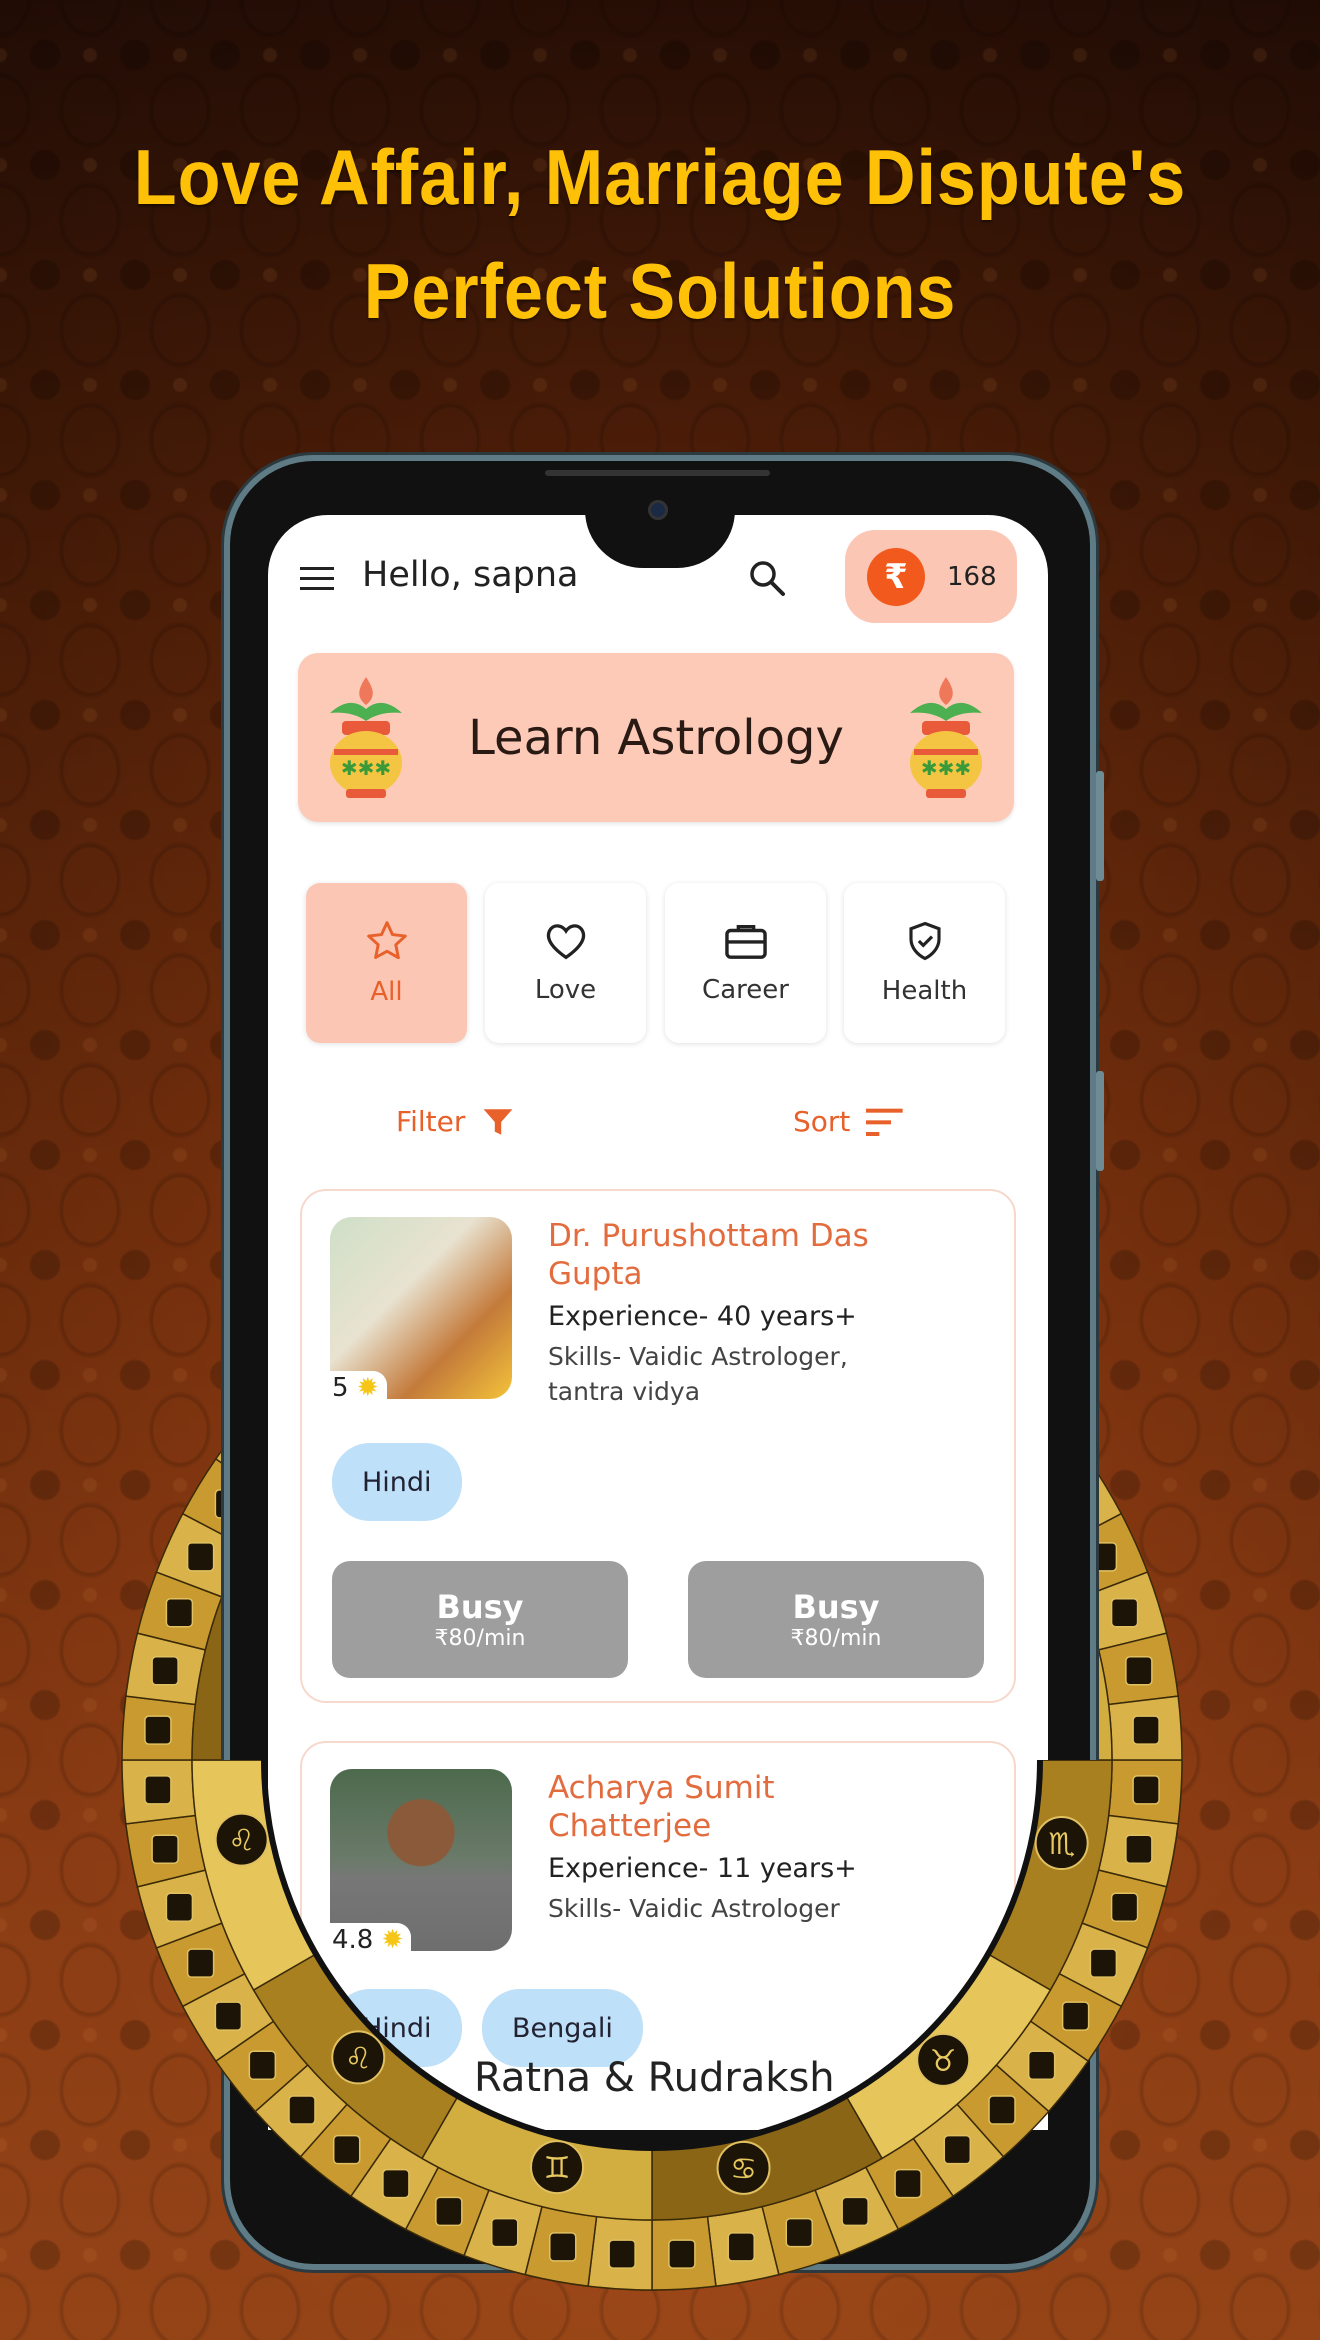 The image size is (1320, 2340). I want to click on filter-button: Filter, so click(455, 1121).